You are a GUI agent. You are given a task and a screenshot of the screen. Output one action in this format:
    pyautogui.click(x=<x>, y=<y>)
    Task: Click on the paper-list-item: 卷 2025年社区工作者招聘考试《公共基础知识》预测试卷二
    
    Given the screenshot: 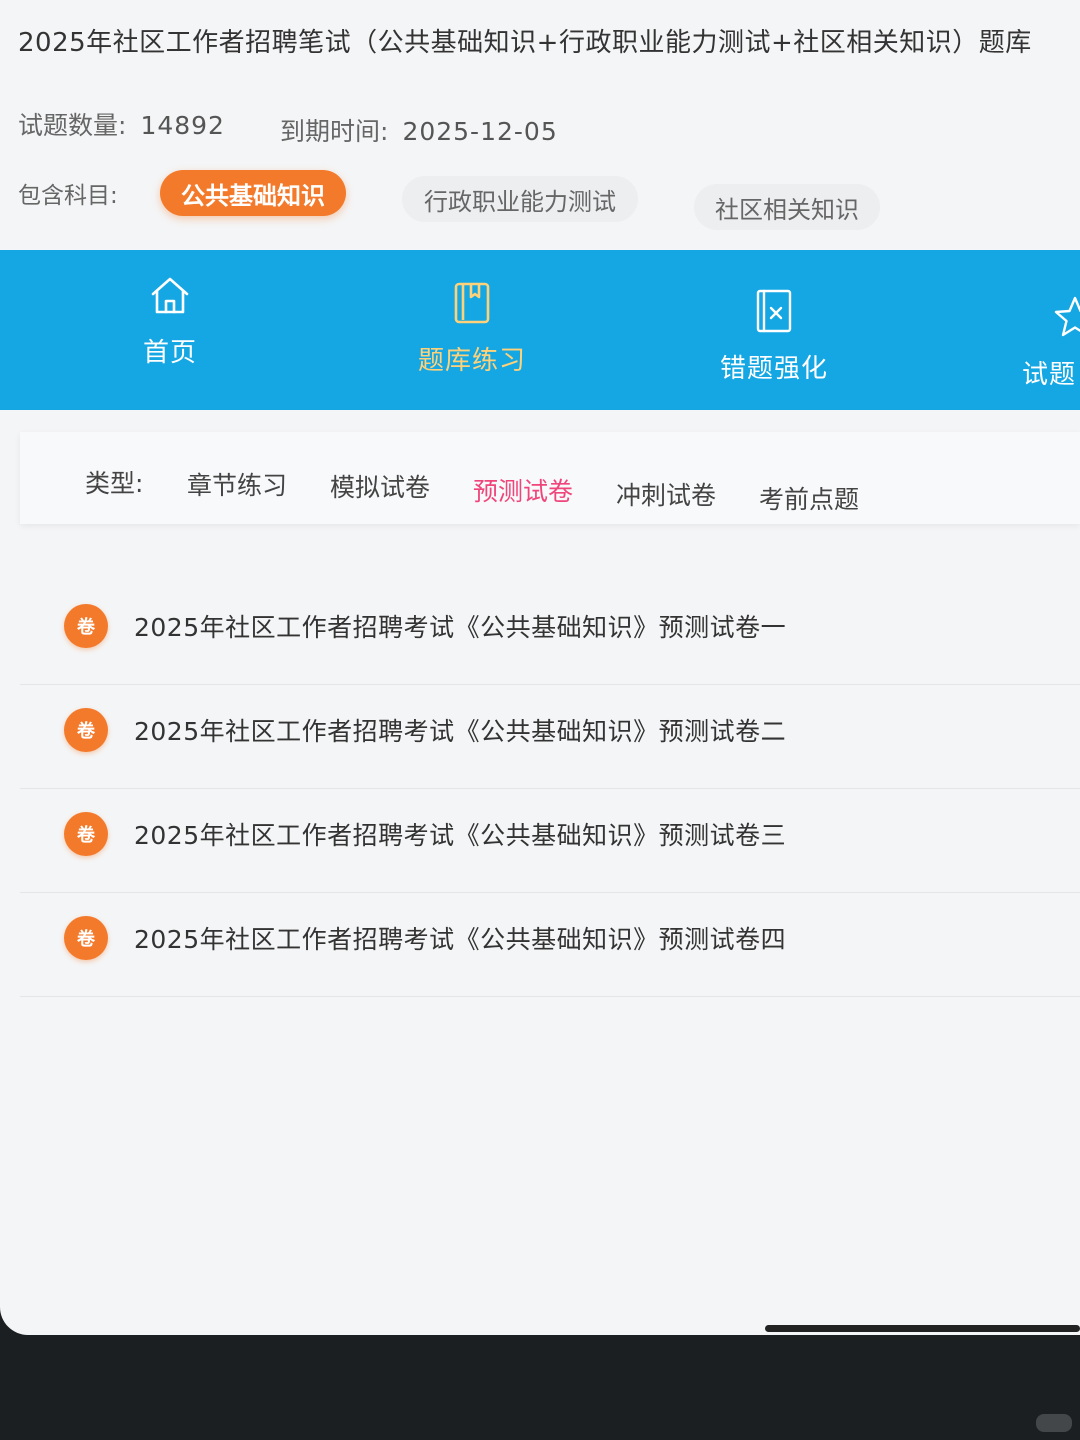 What is the action you would take?
    pyautogui.click(x=550, y=736)
    